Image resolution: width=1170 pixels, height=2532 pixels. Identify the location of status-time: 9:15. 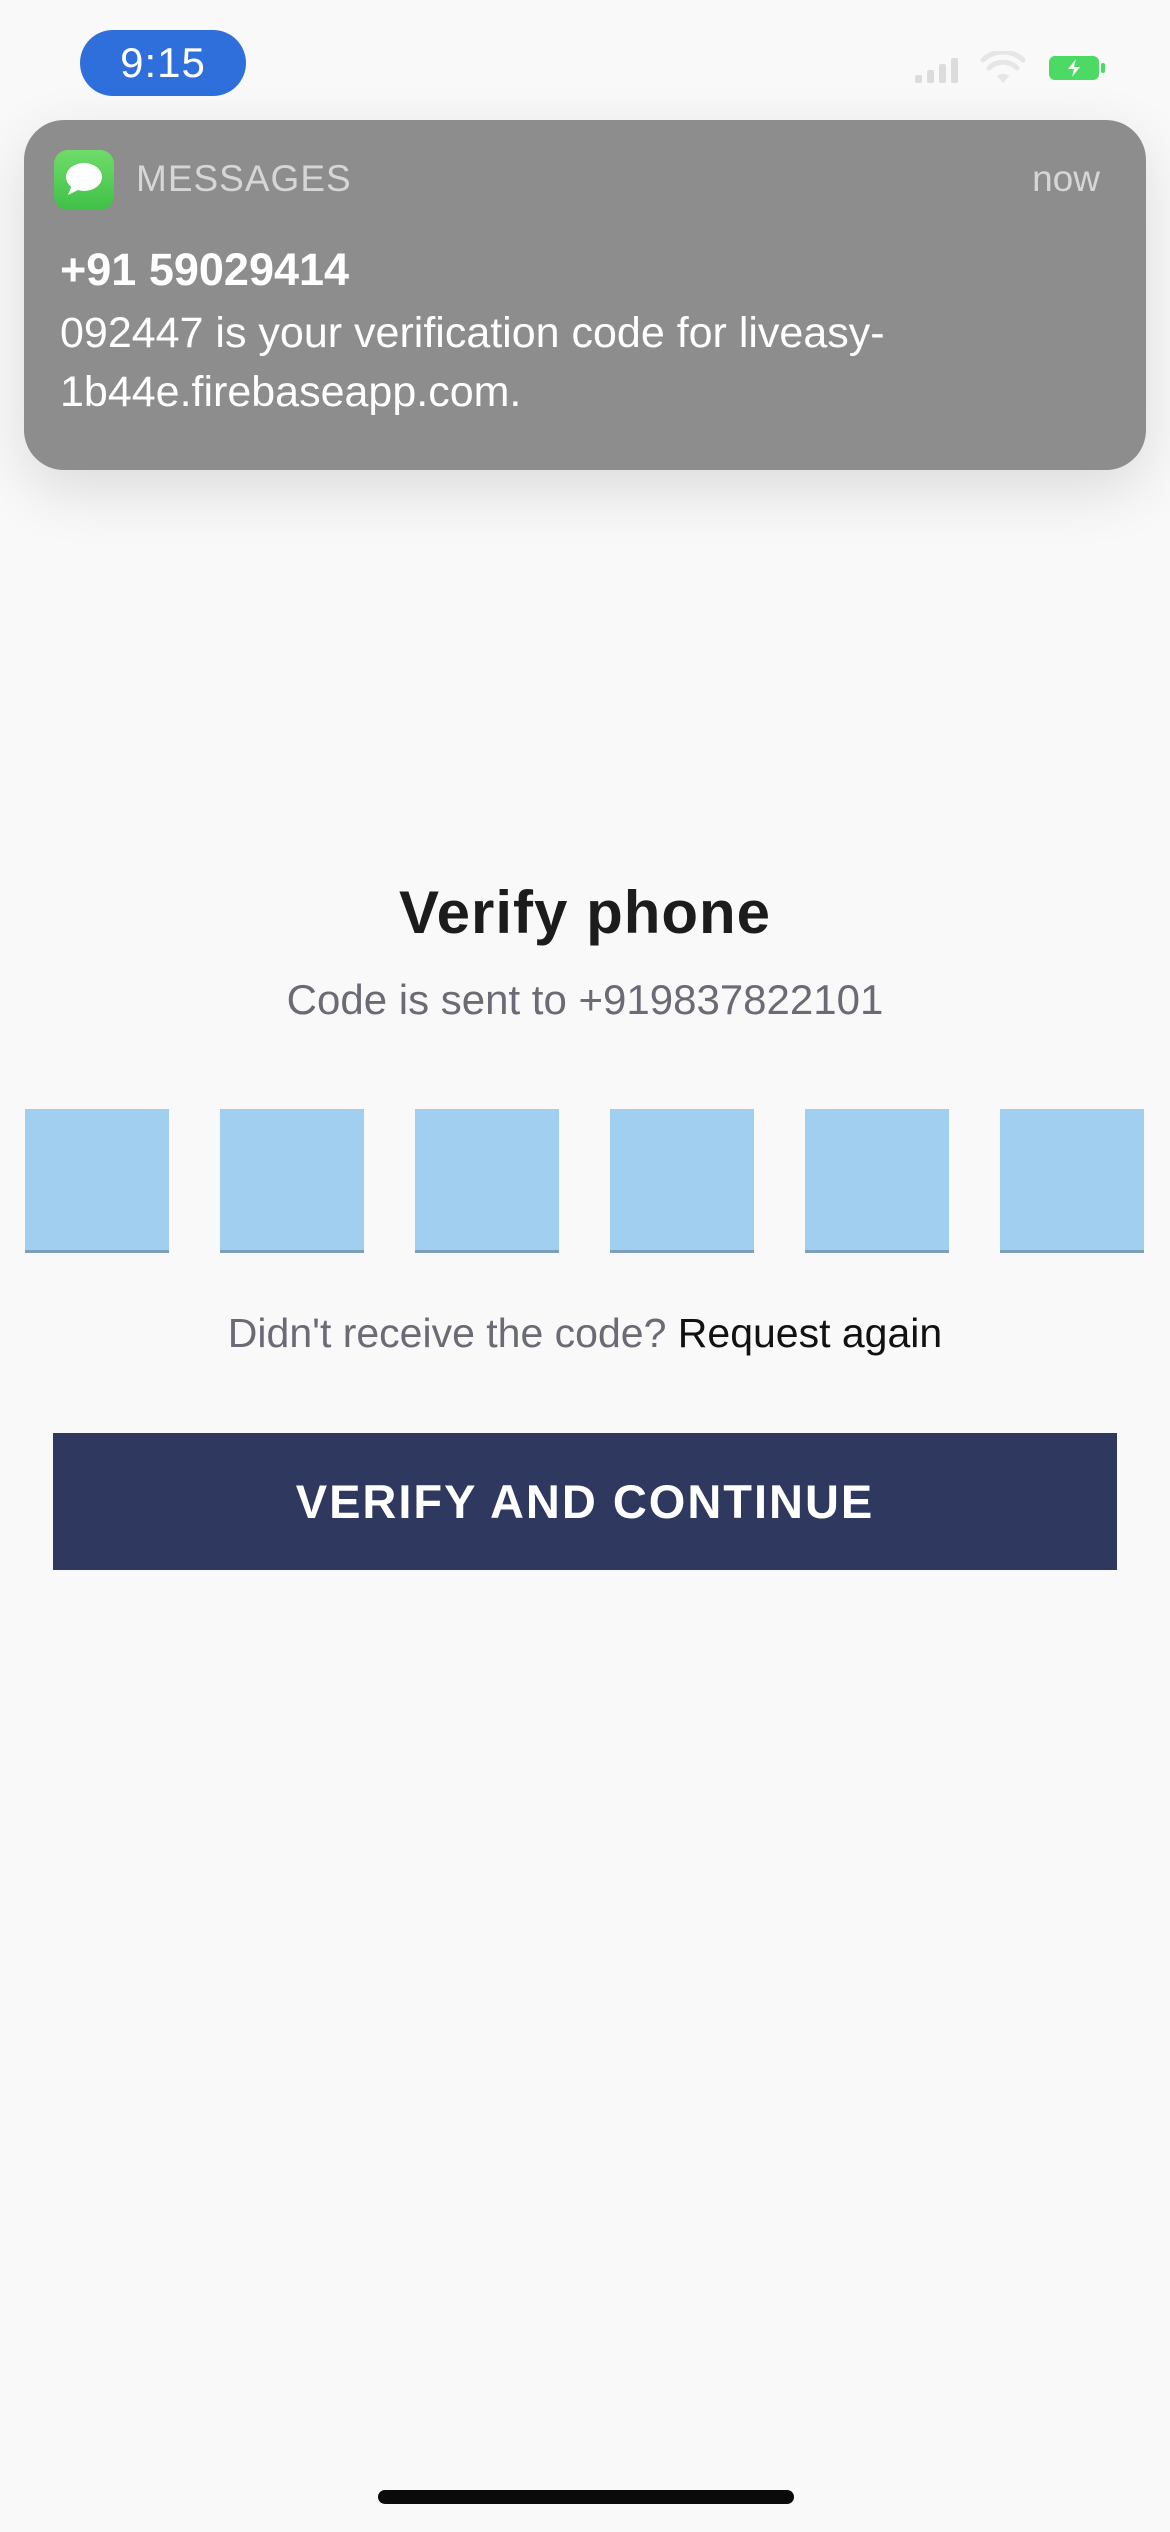
(163, 63).